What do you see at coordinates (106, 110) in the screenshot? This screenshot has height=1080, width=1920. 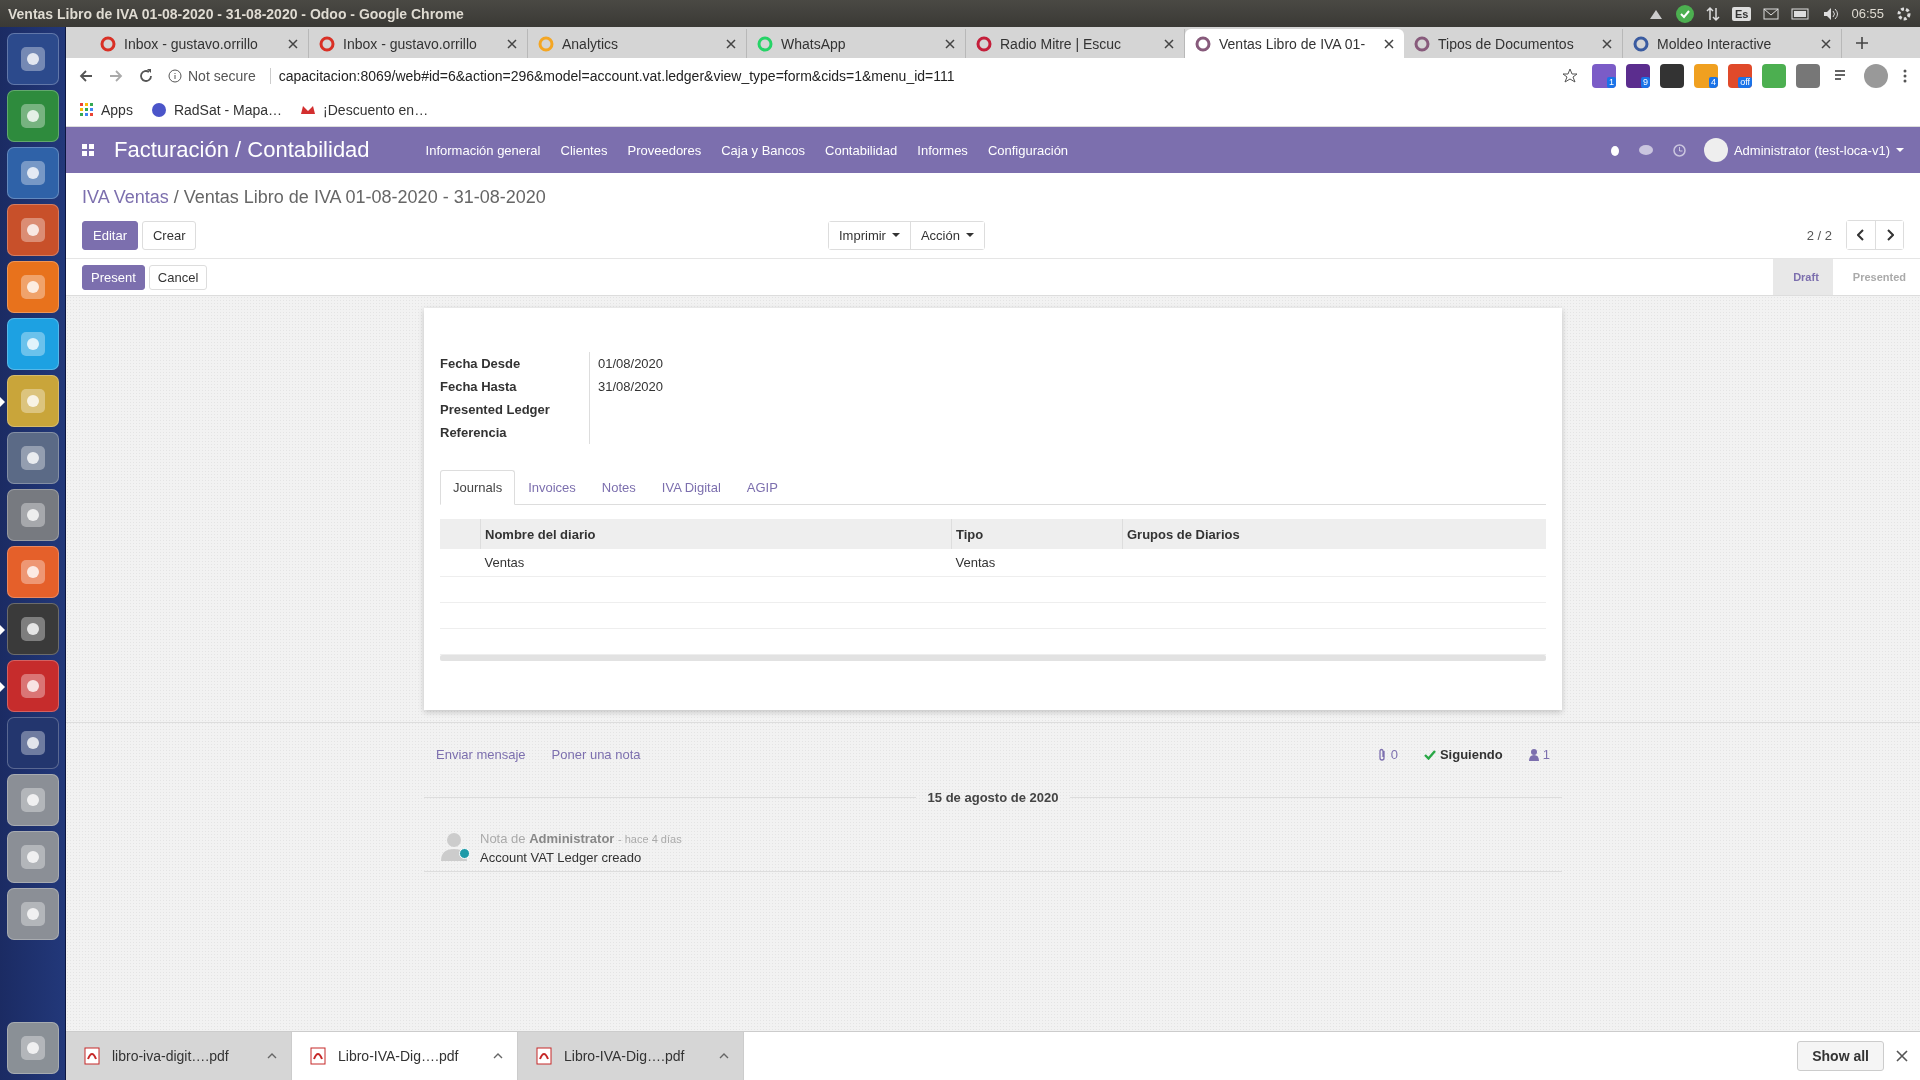 I see `bookmark: Apps` at bounding box center [106, 110].